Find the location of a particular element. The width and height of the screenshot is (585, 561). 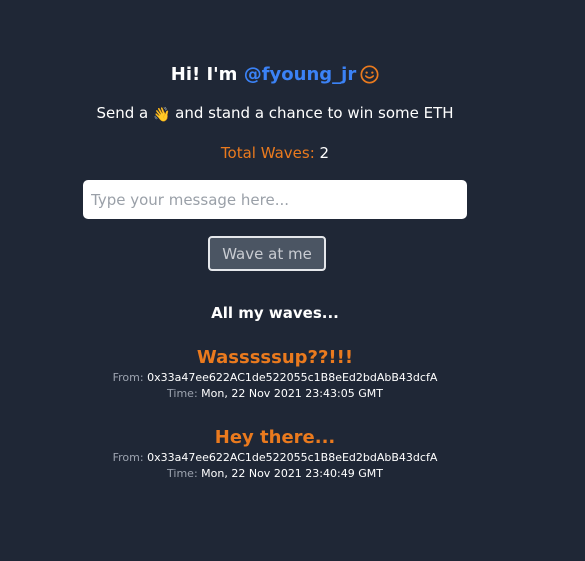

wave-time: Time: Mon, 22 Nov 2021 23:43:05 GMT is located at coordinates (275, 394).